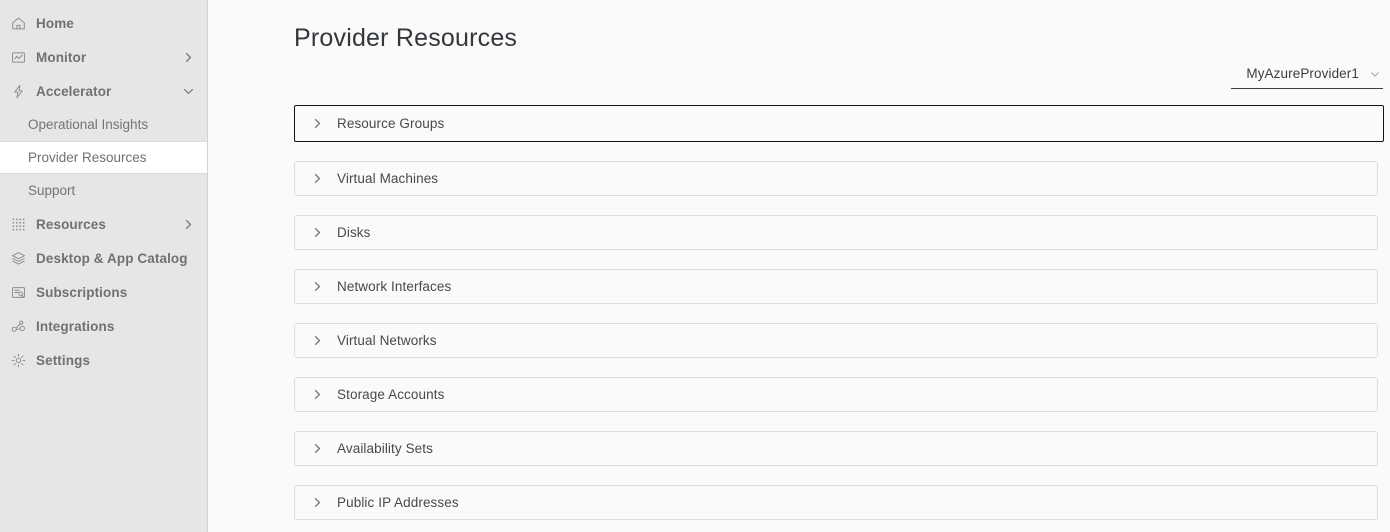 This screenshot has width=1390, height=532. I want to click on sidebar-subitem-label: Provider Resources, so click(87, 157).